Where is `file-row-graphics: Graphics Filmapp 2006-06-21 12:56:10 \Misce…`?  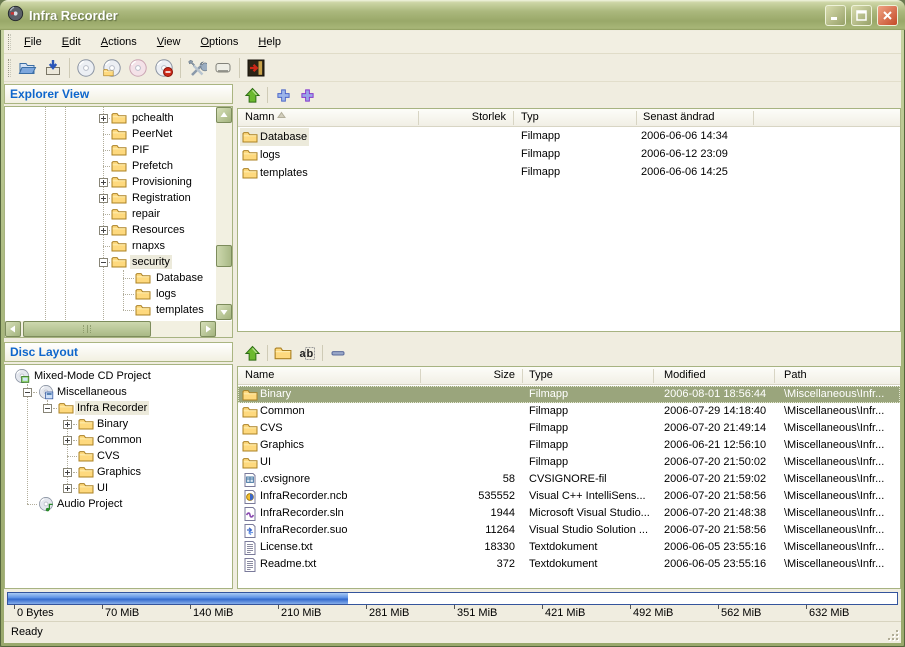
file-row-graphics: Graphics Filmapp 2006-06-21 12:56:10 \Misce… is located at coordinates (569, 445).